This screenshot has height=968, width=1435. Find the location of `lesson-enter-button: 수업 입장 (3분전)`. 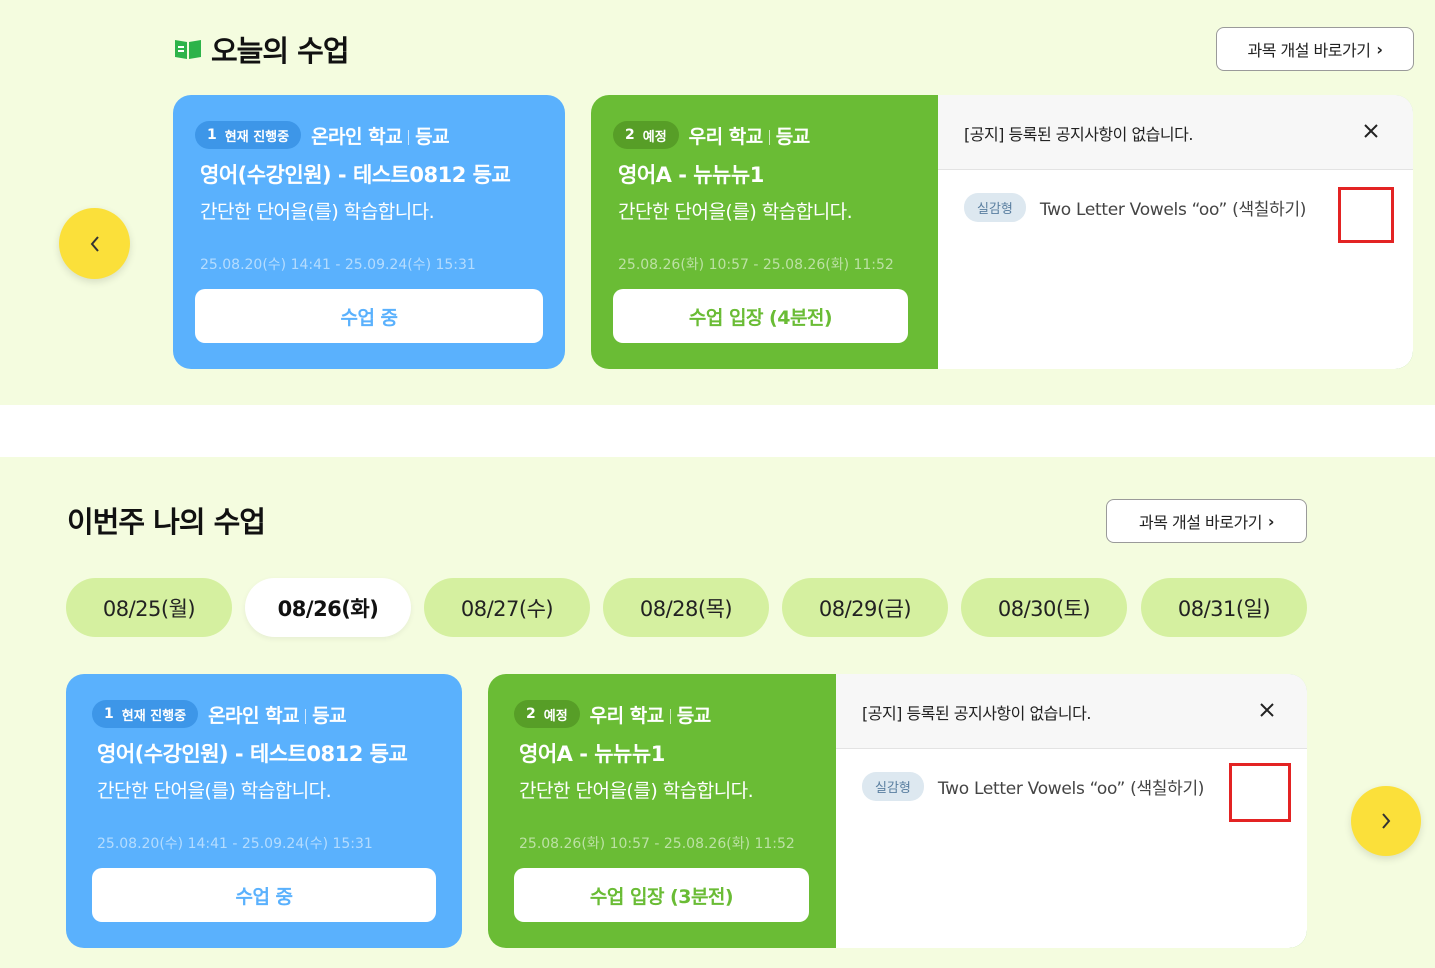

lesson-enter-button: 수업 입장 (3분전) is located at coordinates (661, 895).